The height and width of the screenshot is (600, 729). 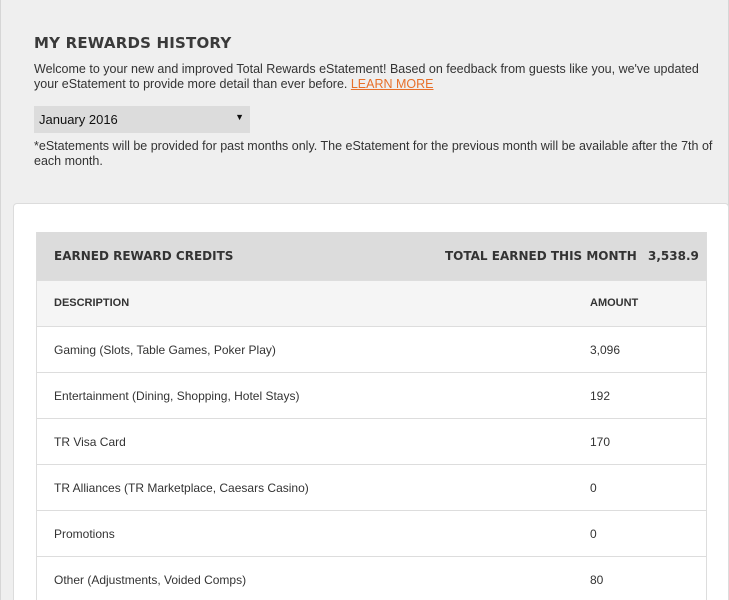 I want to click on table-row: TR Visa Card 170, so click(x=371, y=441).